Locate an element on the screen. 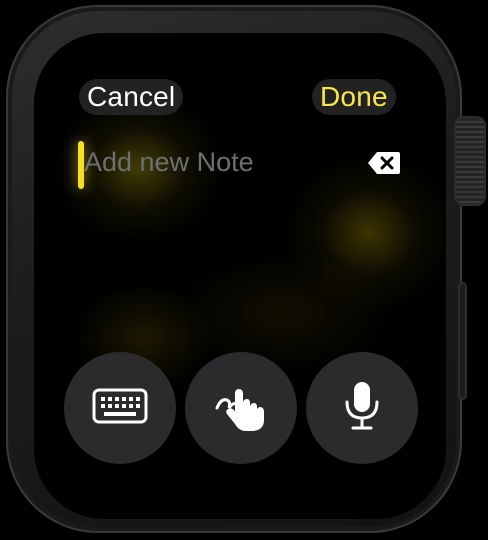 The image size is (488, 540). microphone-icon is located at coordinates (362, 408).